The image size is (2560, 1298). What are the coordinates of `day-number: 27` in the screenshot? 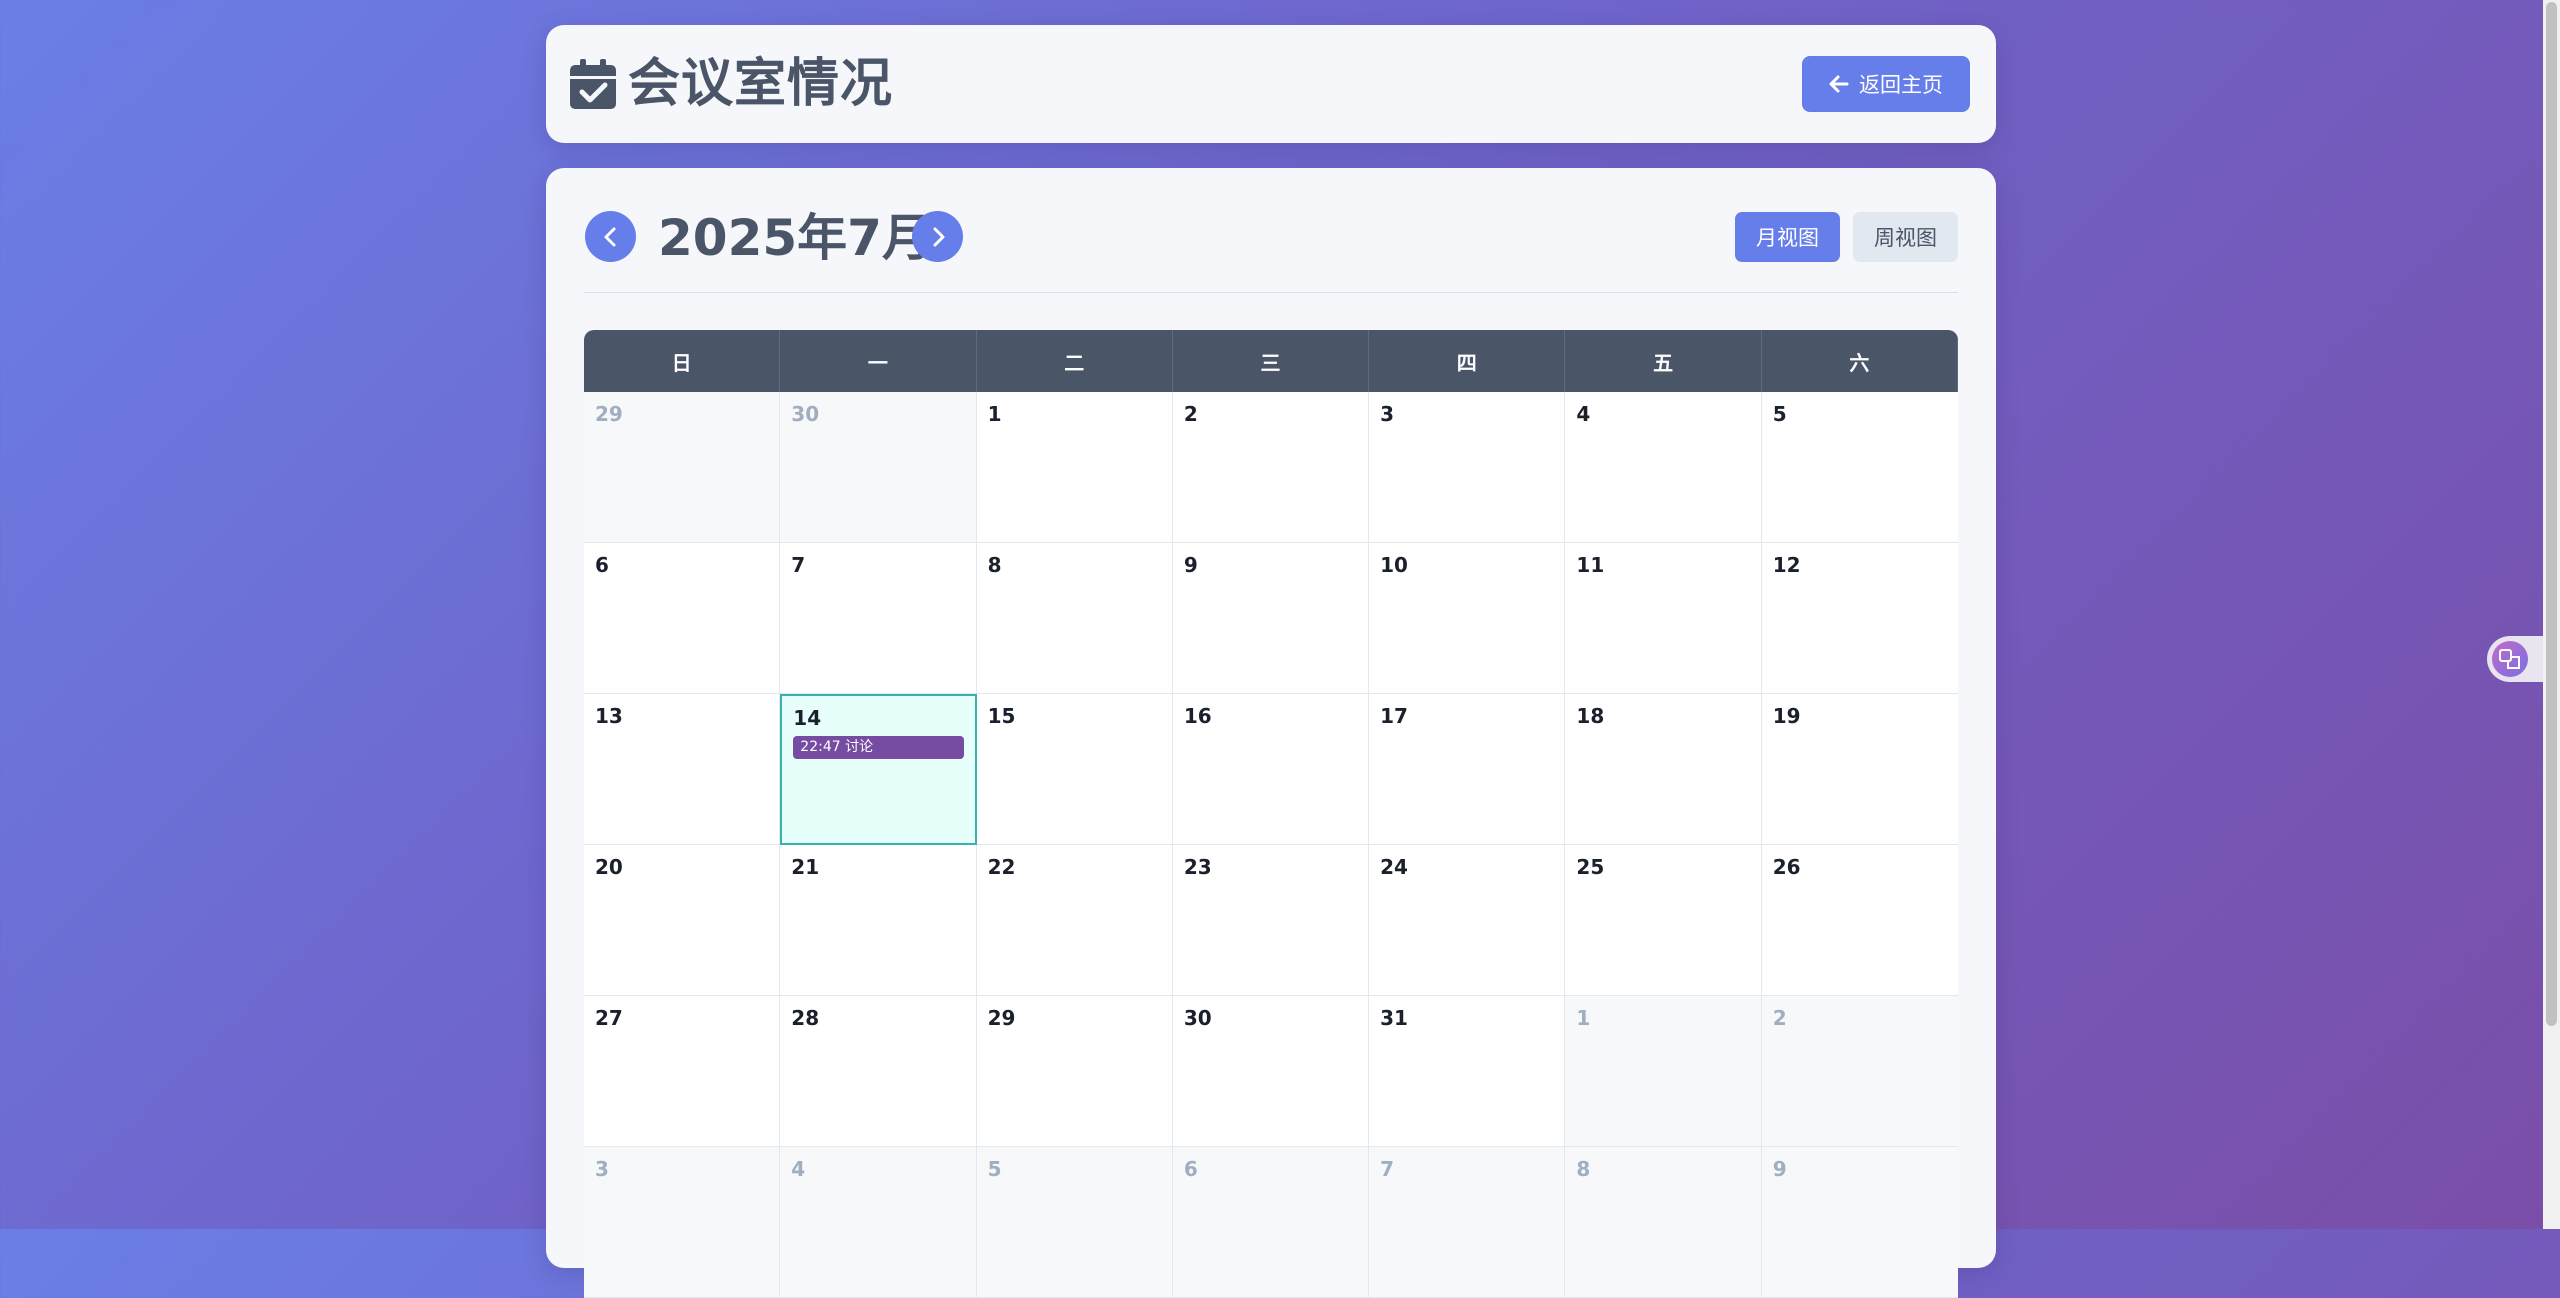 It's located at (609, 1018).